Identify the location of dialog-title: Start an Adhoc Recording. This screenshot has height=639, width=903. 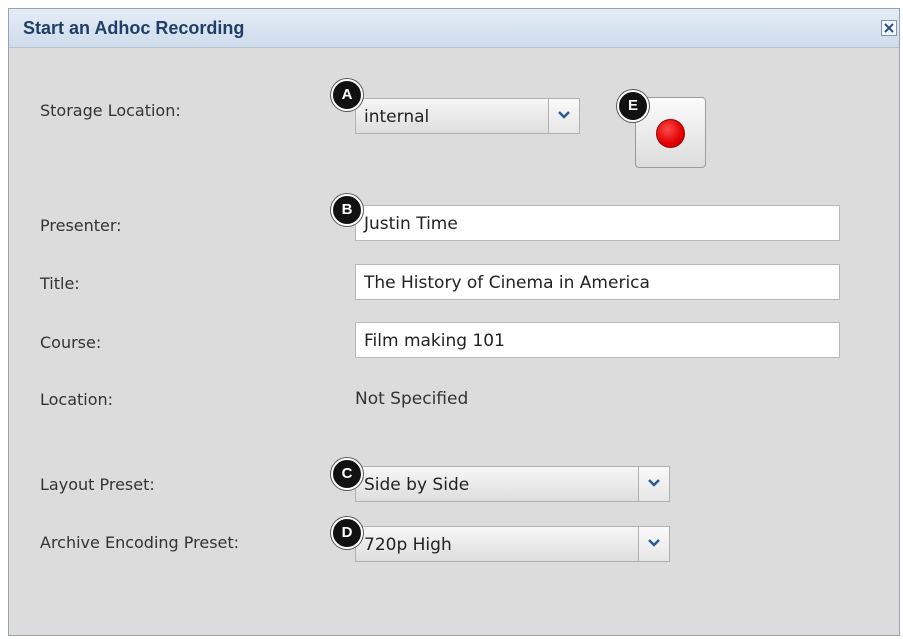
(134, 28).